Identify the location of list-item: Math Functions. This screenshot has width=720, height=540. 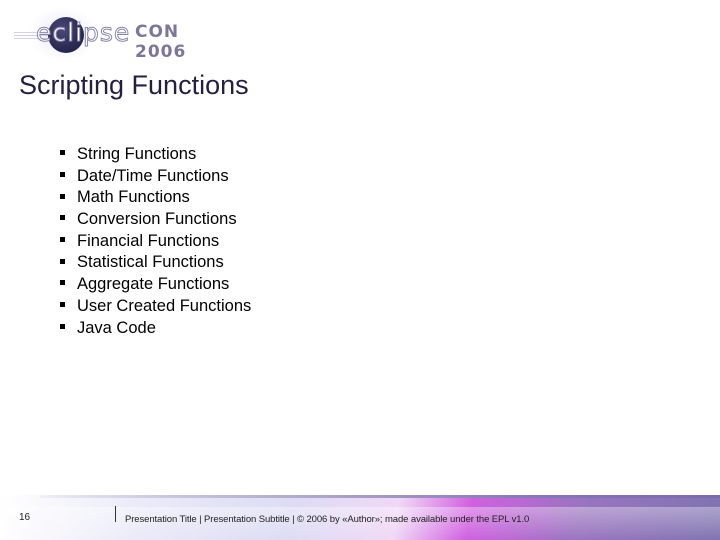
(155, 198).